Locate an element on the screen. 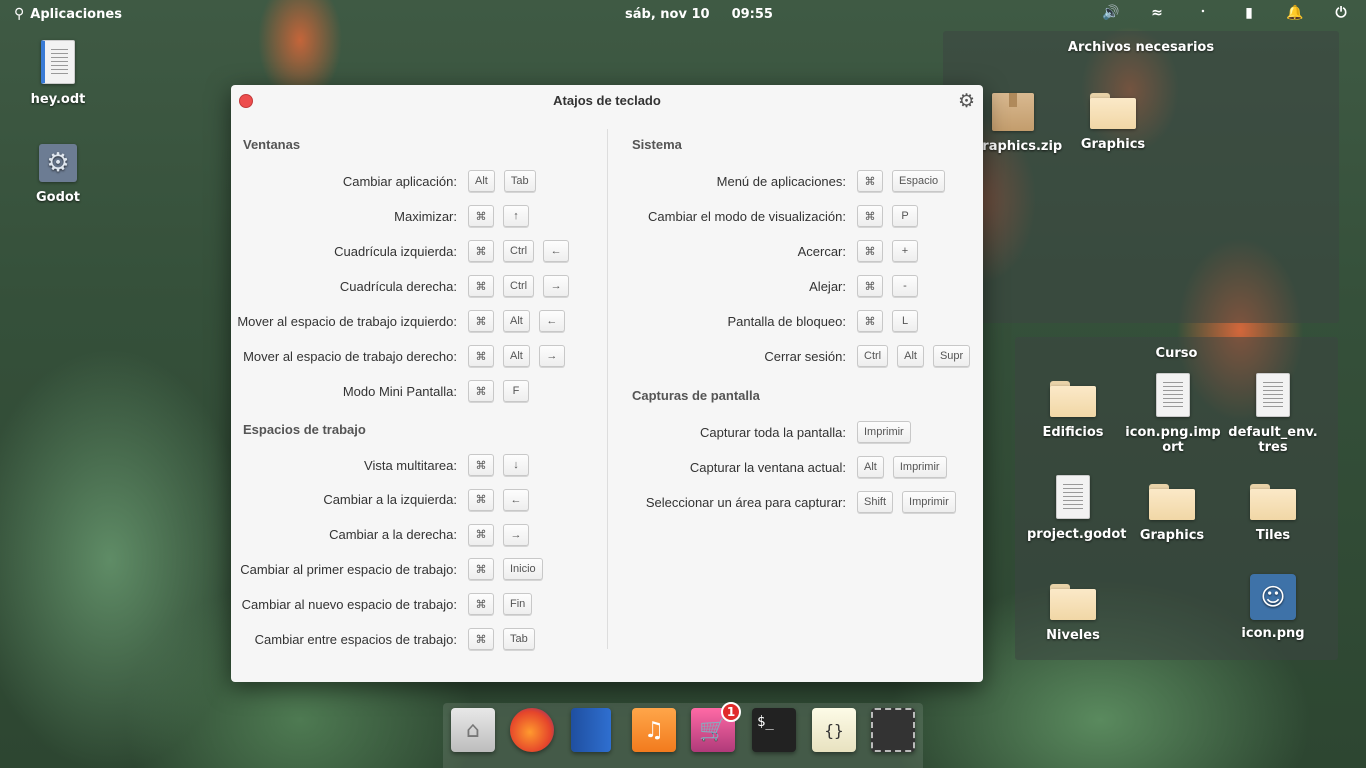 The image size is (1366, 768). terminal-glyph: $_ is located at coordinates (765, 722).